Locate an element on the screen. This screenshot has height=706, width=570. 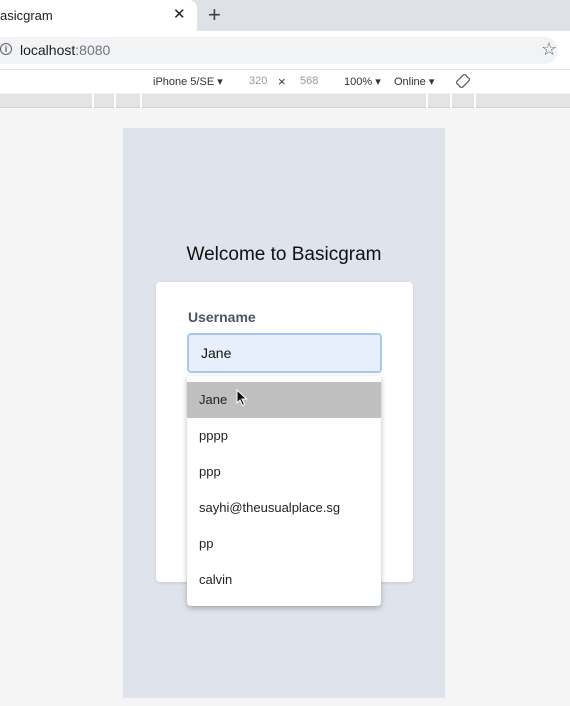
zoom-select: 100% ▾ is located at coordinates (362, 81).